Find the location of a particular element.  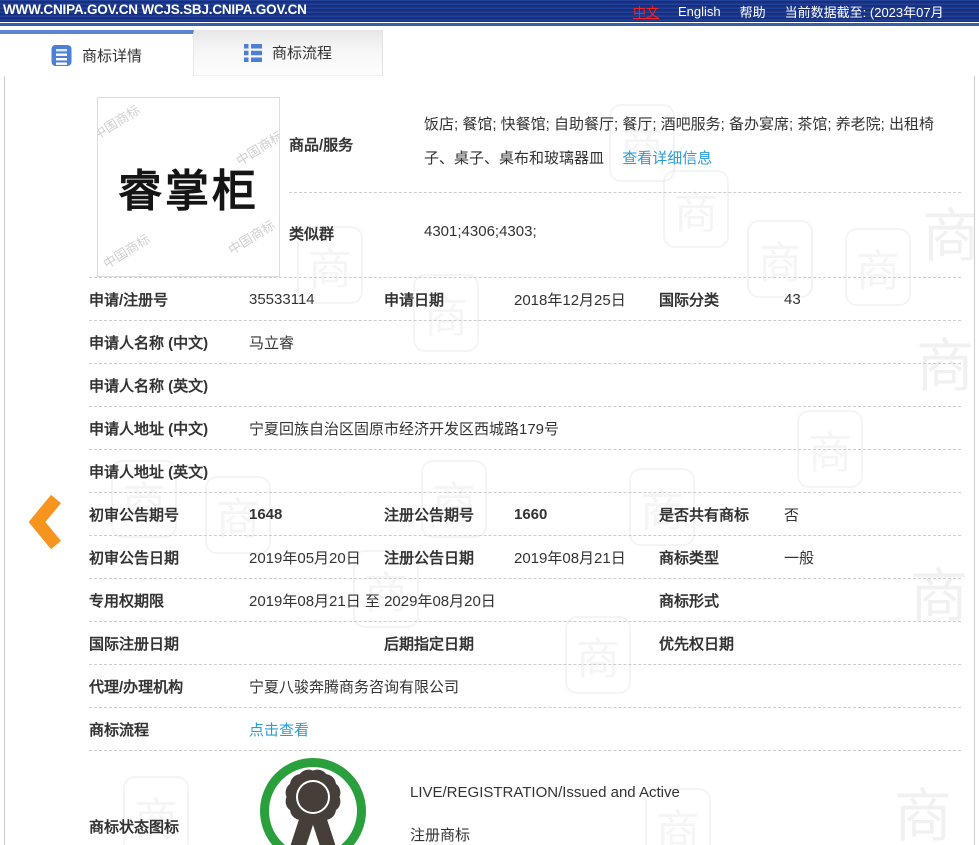

table-row: 商标流程 点击查看 is located at coordinates (525, 729).